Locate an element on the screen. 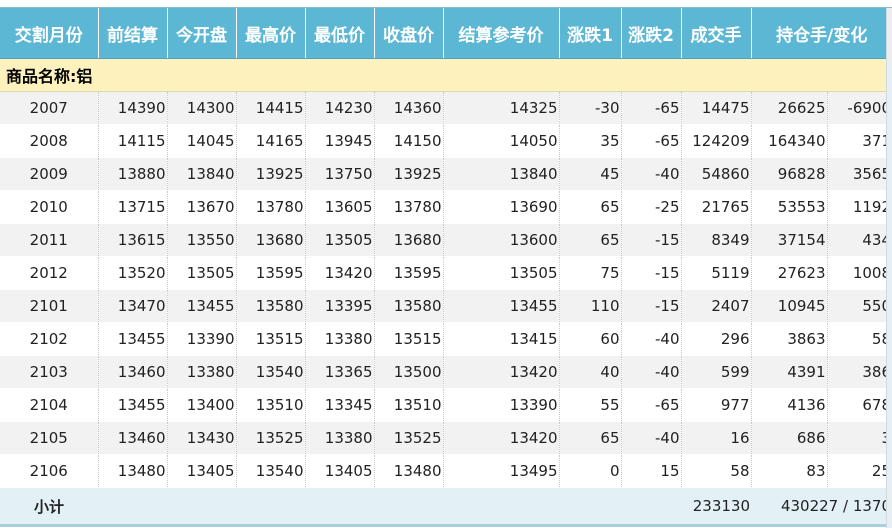  table-cell: 1008 is located at coordinates (859, 273).